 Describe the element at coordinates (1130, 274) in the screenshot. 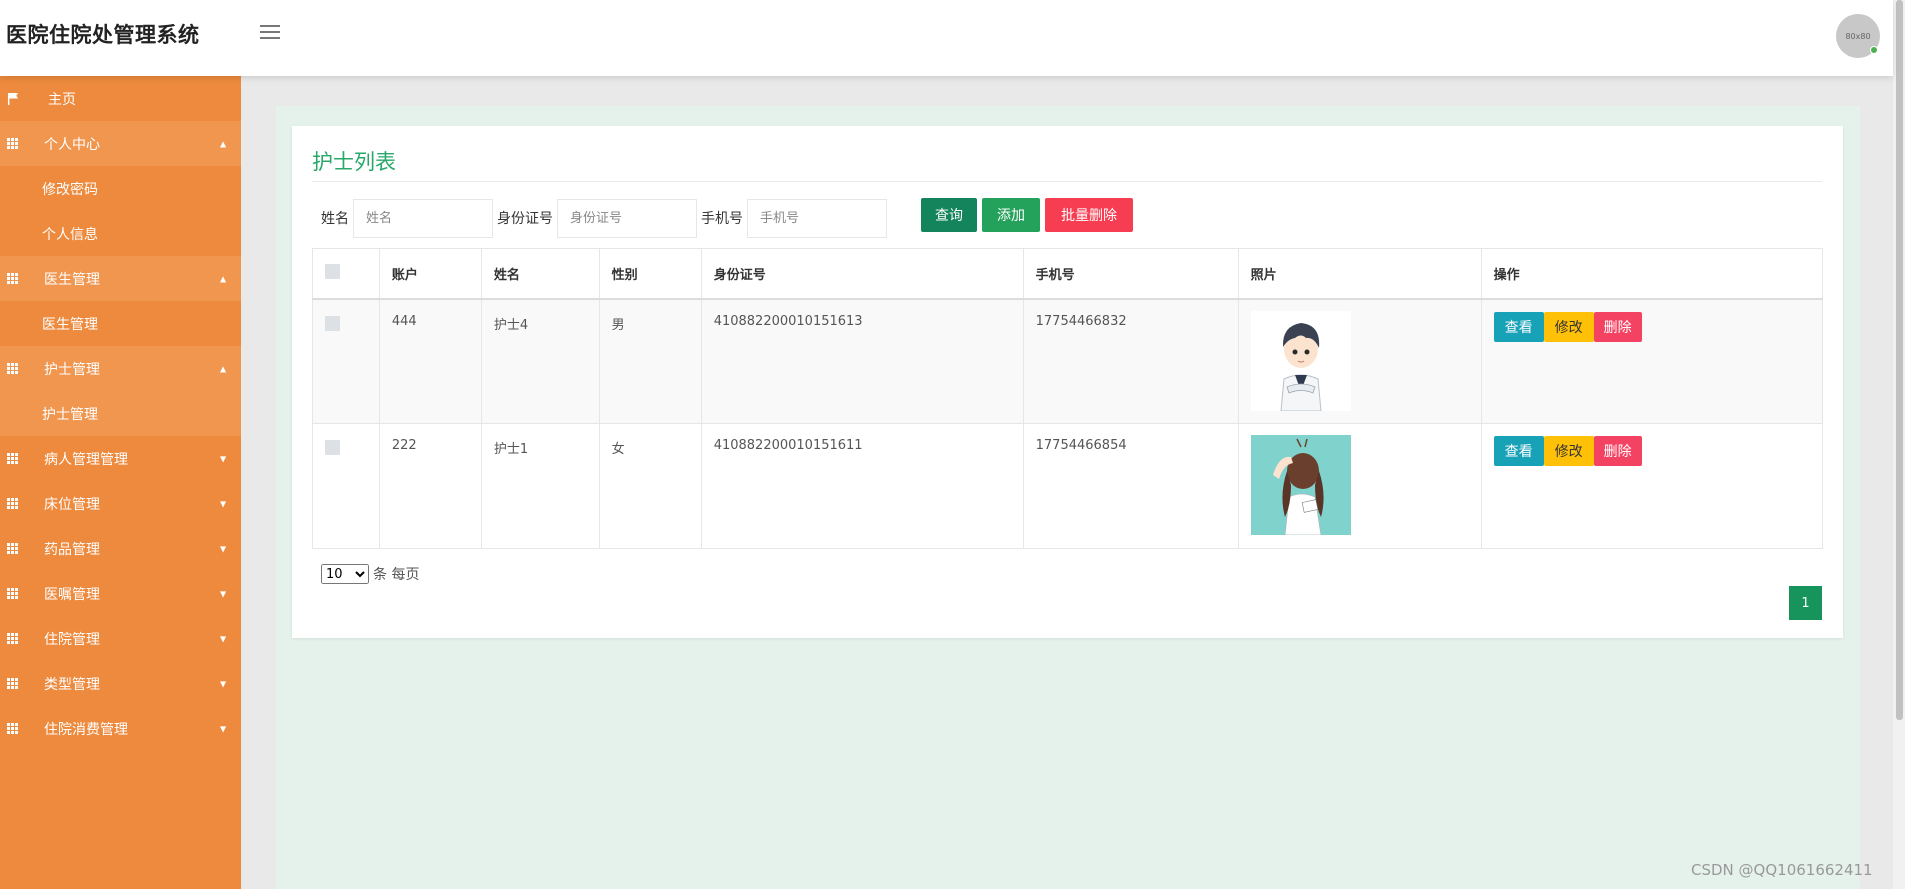

I see `column-header: 手机号` at that location.